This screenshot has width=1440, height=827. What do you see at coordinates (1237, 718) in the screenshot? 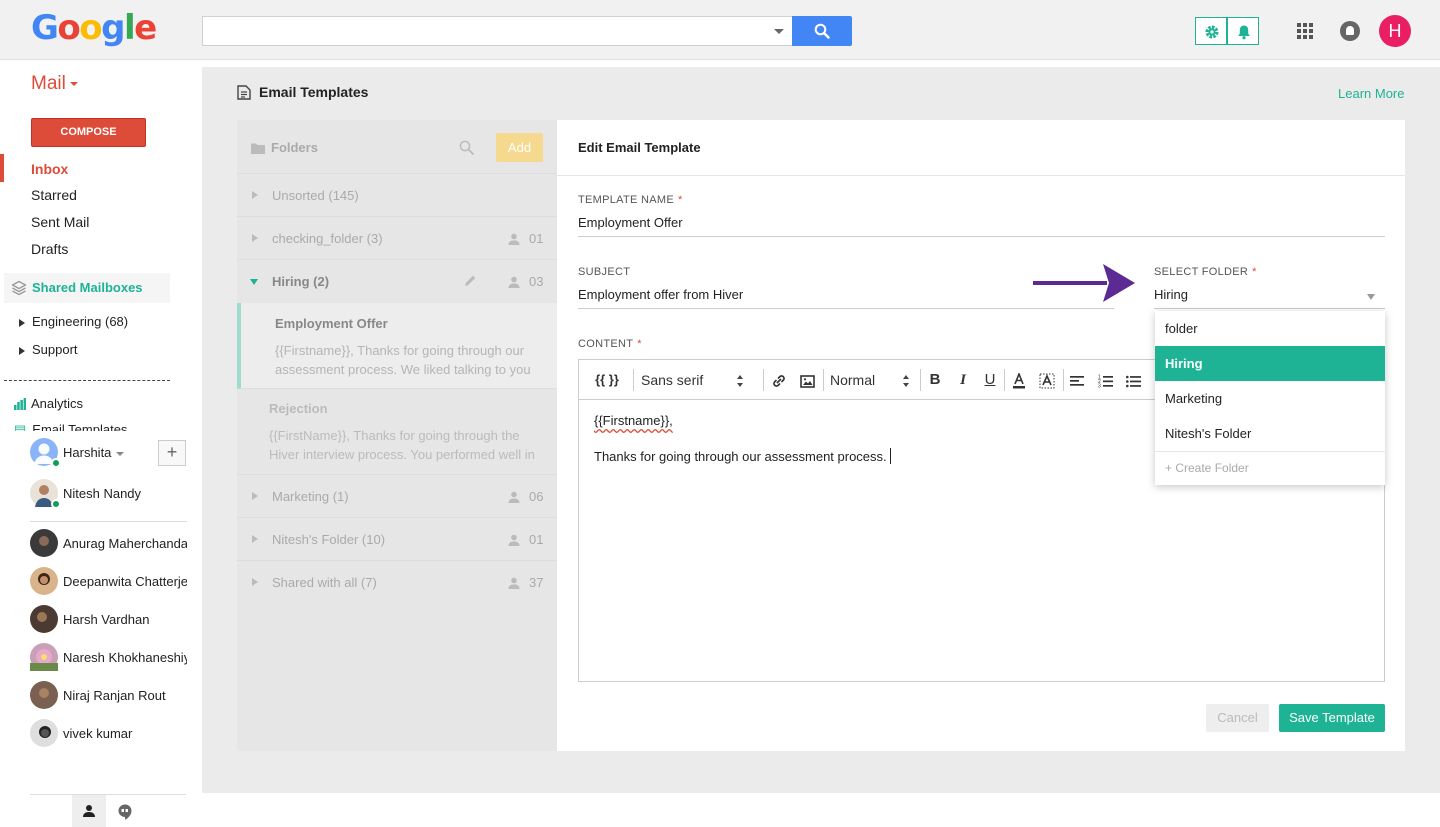
I see `cancel-button: Cancel` at bounding box center [1237, 718].